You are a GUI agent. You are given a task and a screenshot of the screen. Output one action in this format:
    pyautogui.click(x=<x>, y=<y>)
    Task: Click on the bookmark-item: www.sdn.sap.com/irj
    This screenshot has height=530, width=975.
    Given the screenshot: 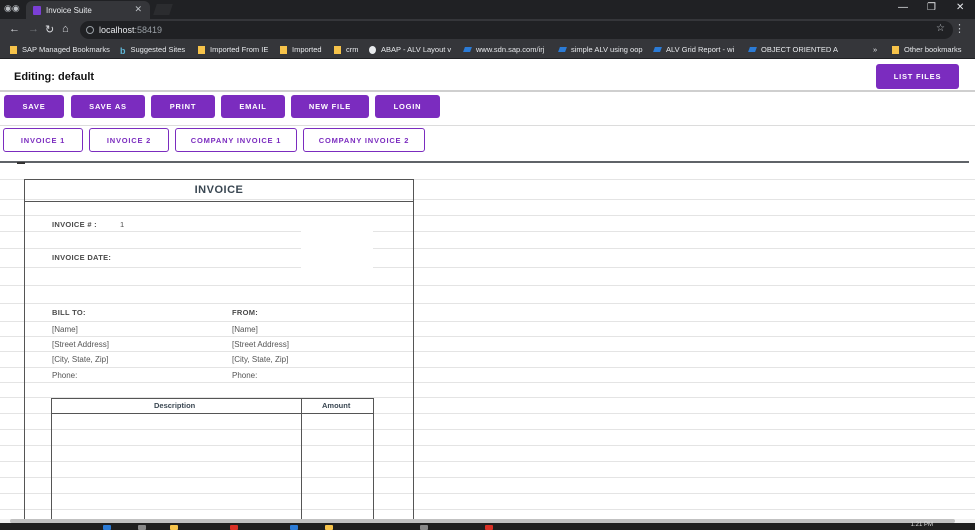 What is the action you would take?
    pyautogui.click(x=504, y=49)
    